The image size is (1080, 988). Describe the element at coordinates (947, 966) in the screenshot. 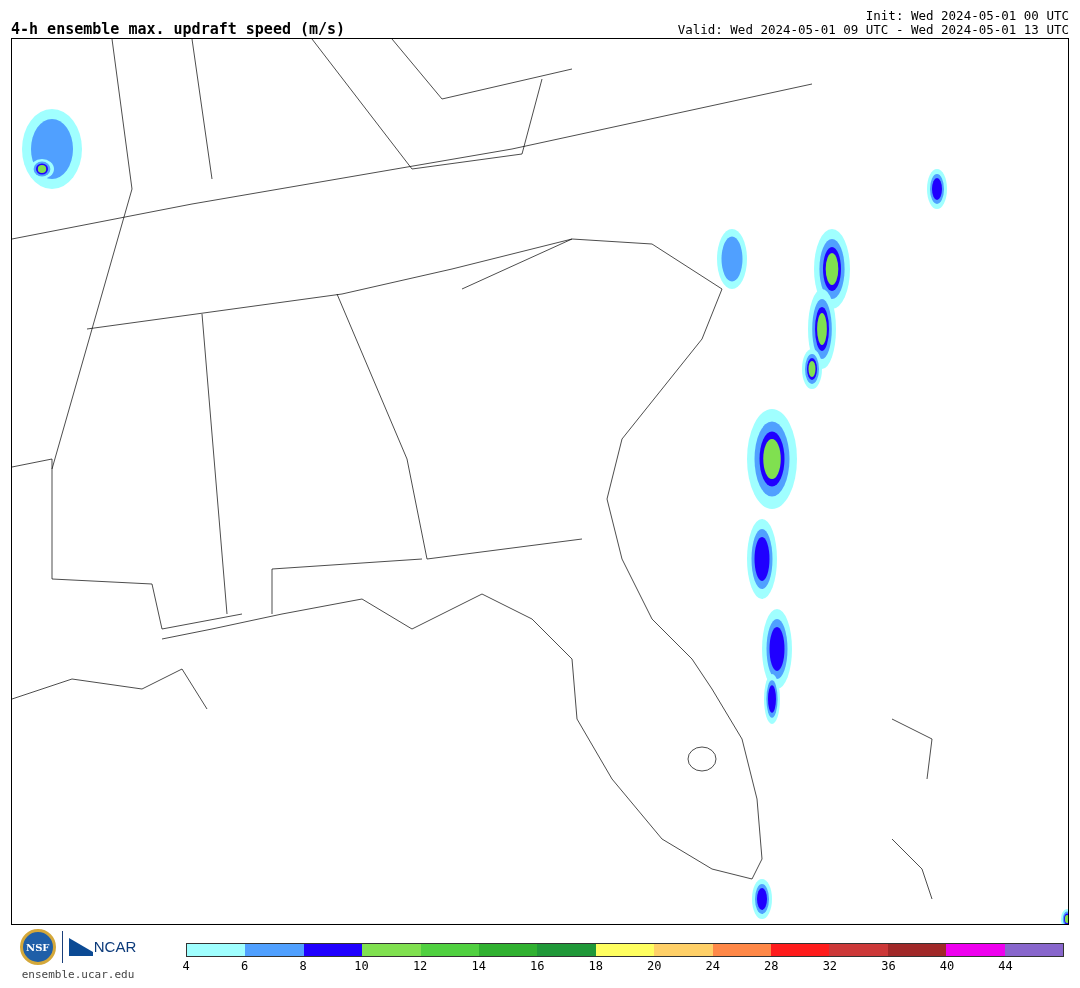

I see `colorbar-tick-label: 40` at that location.